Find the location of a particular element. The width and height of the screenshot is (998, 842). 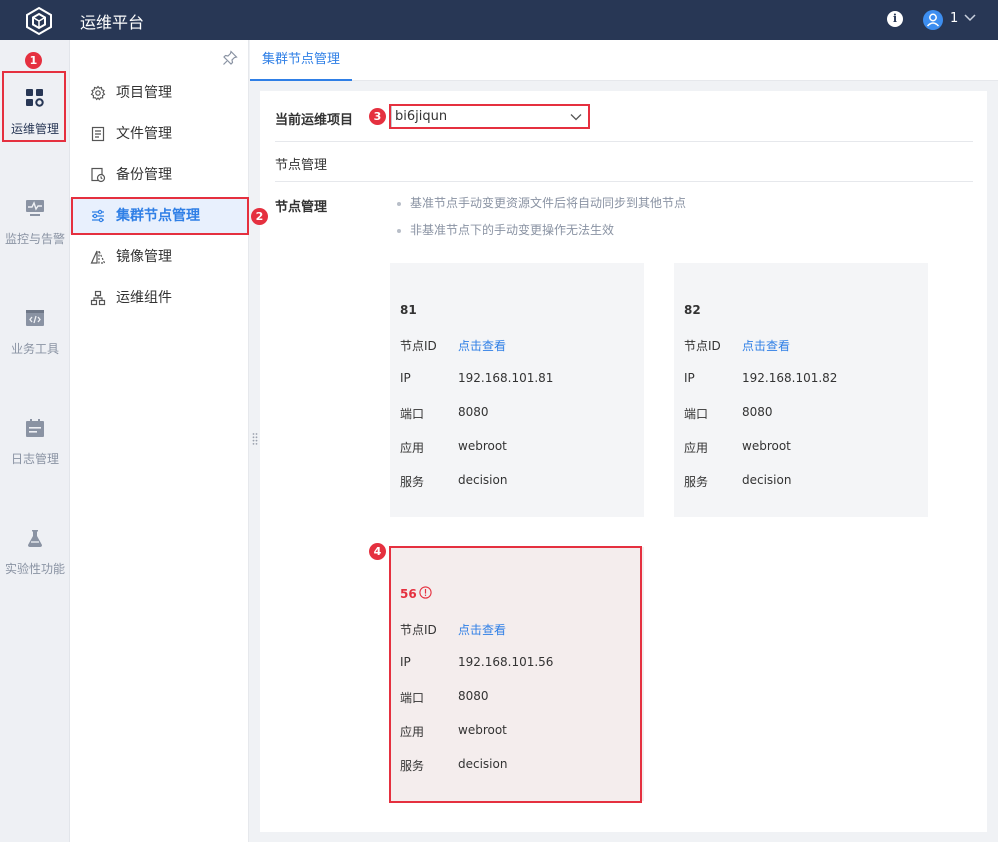

flask-icon is located at coordinates (35, 538).